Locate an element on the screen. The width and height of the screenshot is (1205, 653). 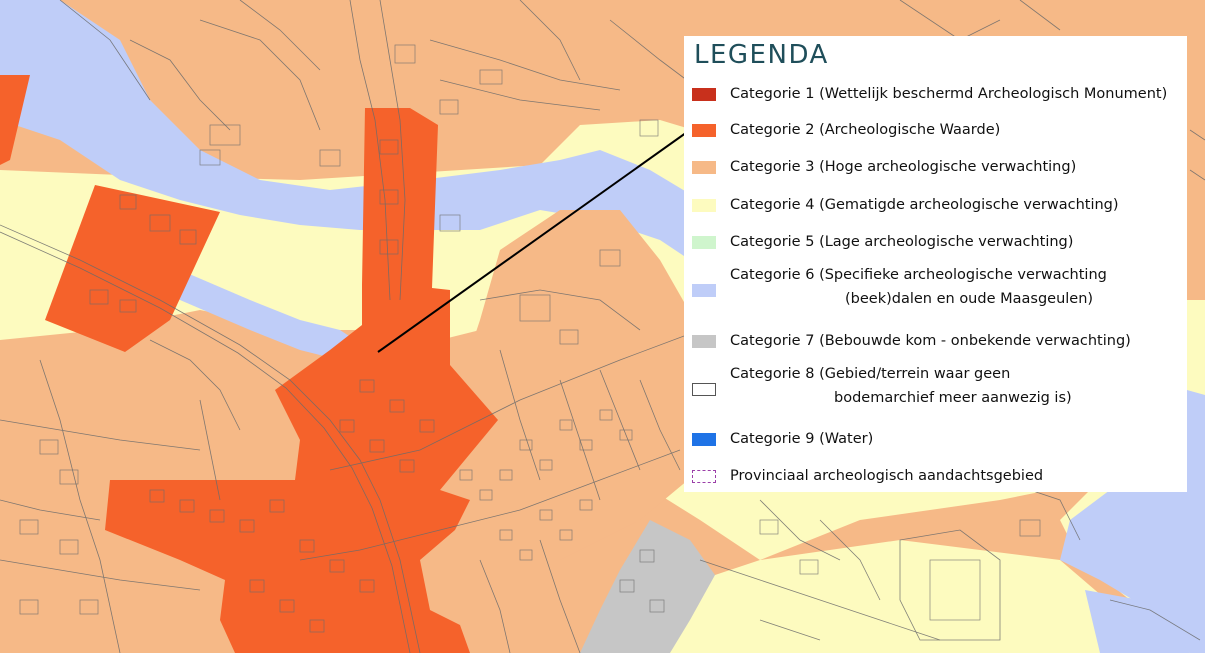
legend-category-desc: (Archeologische Waarde) is located at coordinates (910, 130).